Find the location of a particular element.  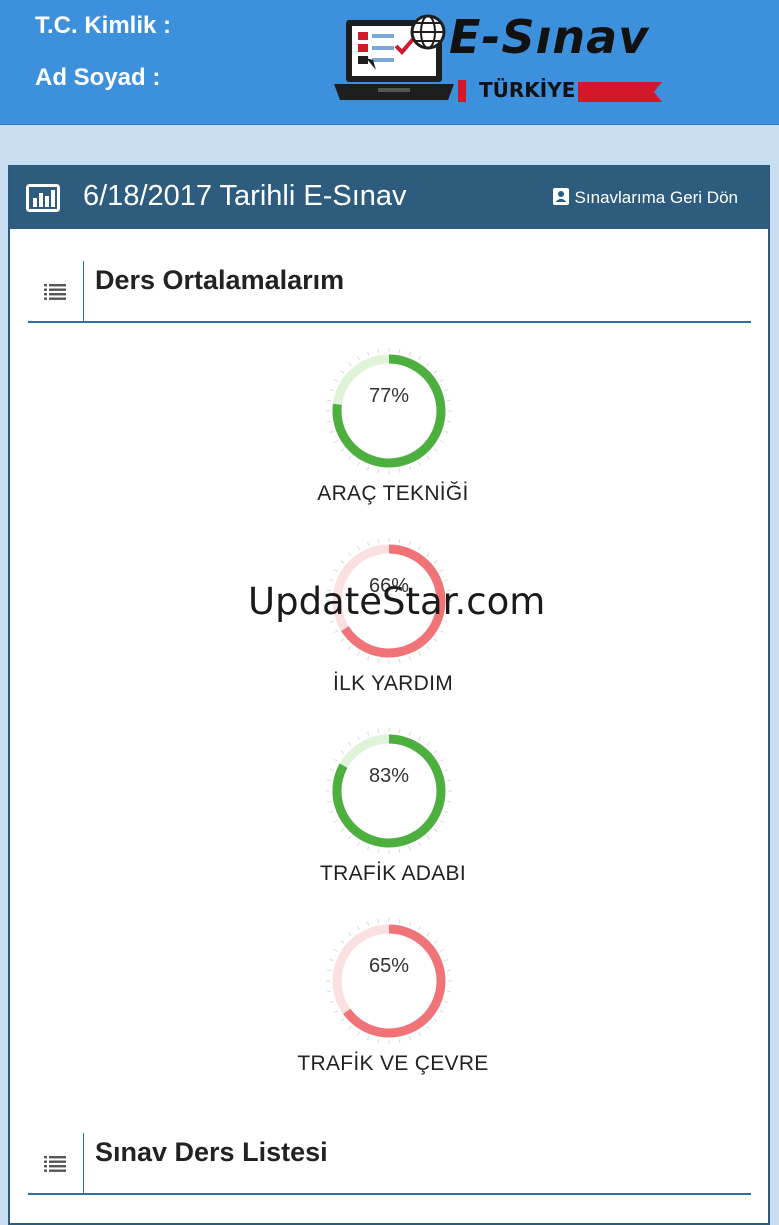

section-divider is located at coordinates (83, 1163).